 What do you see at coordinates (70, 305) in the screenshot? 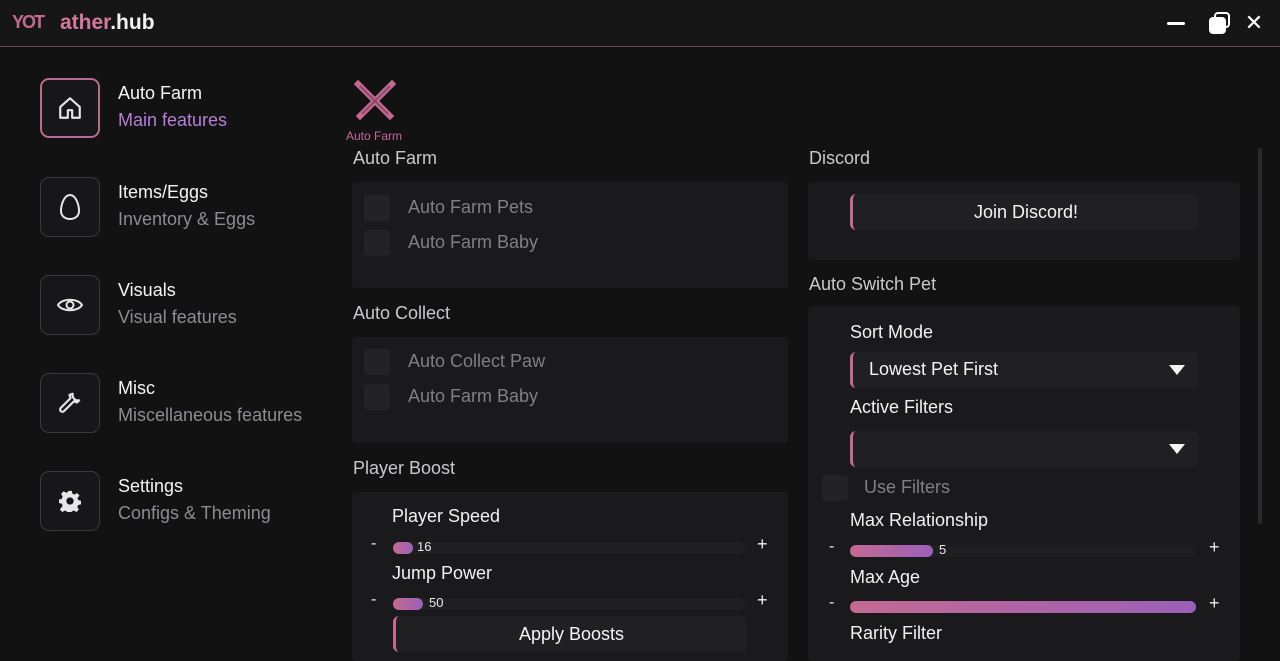
I see `eye-icon` at bounding box center [70, 305].